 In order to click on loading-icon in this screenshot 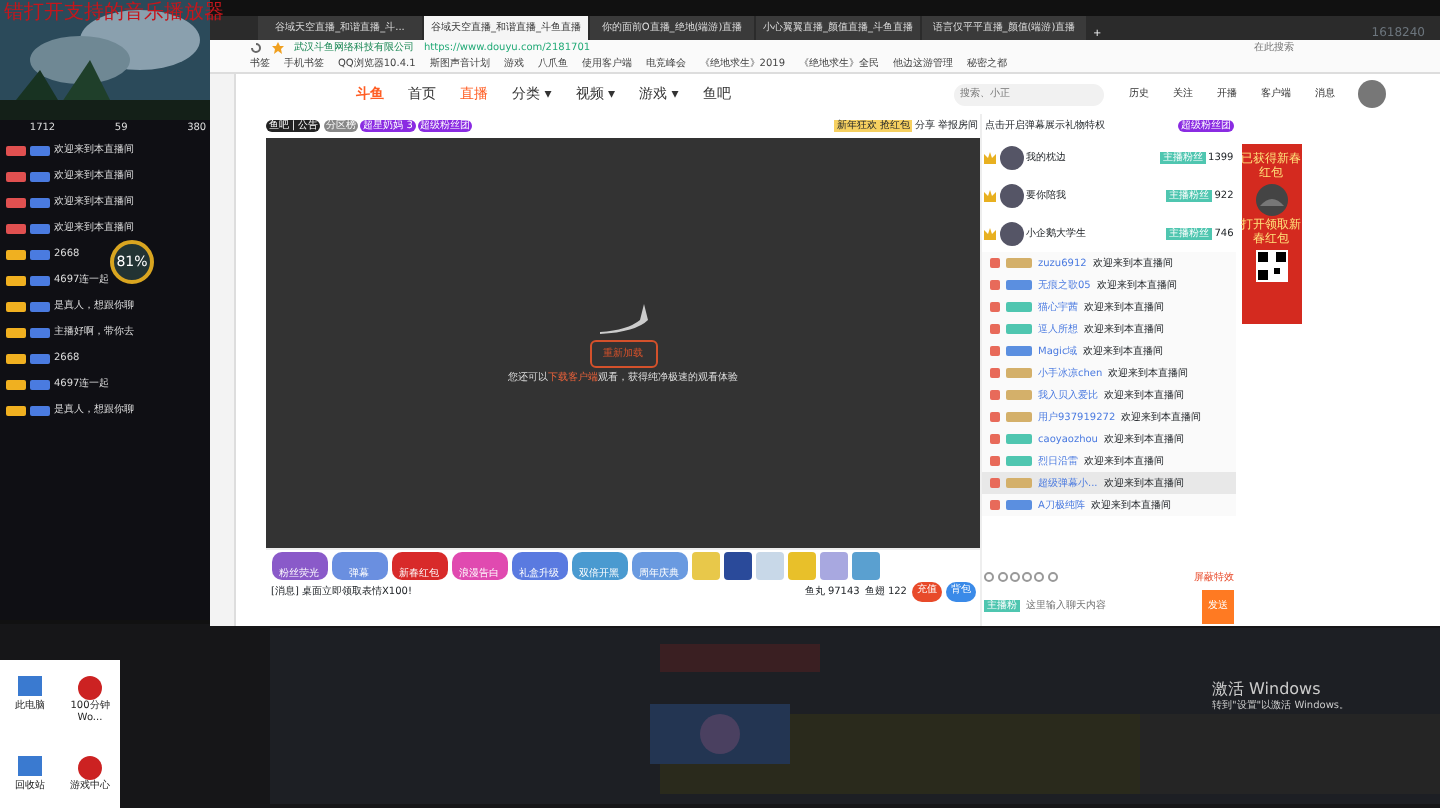, I will do `click(623, 318)`.